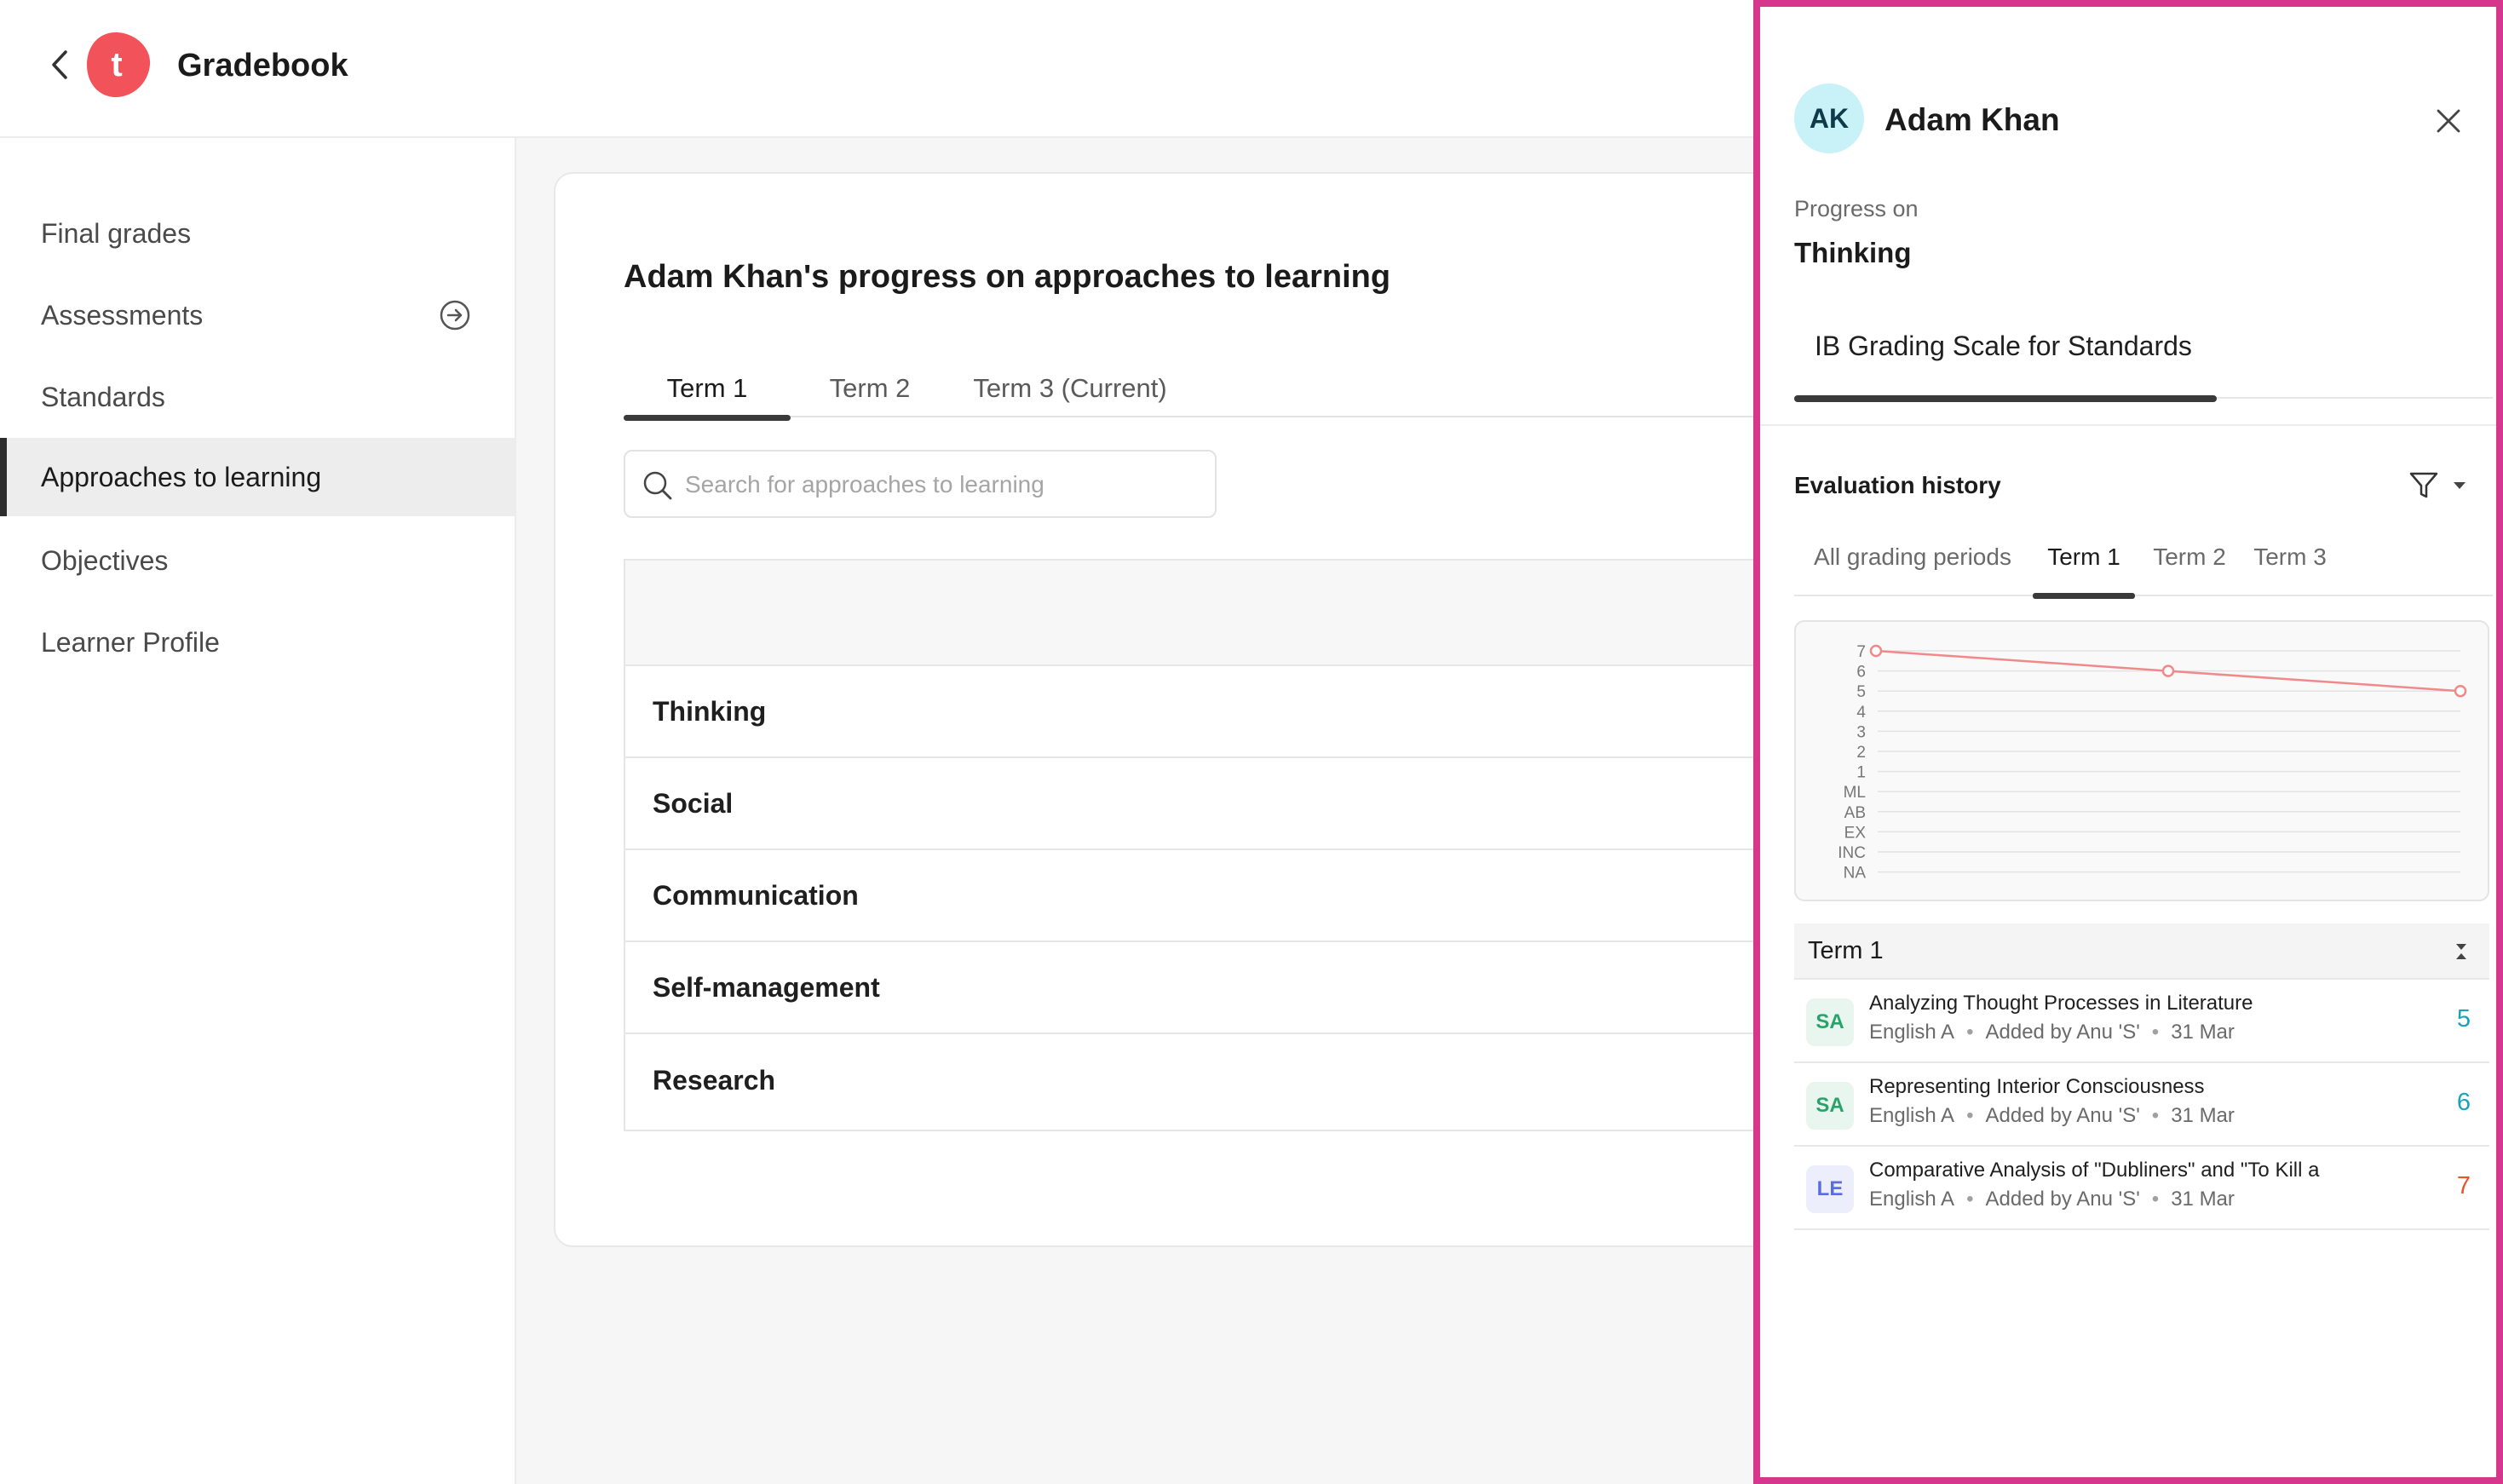 This screenshot has height=1484, width=2503. Describe the element at coordinates (131, 642) in the screenshot. I see `sidebar-item-label: Learner Profile` at that location.